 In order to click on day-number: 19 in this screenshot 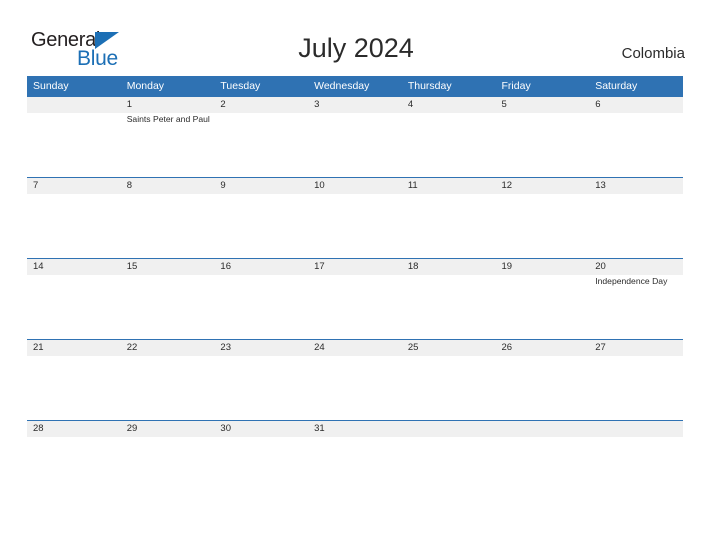, I will do `click(507, 266)`.